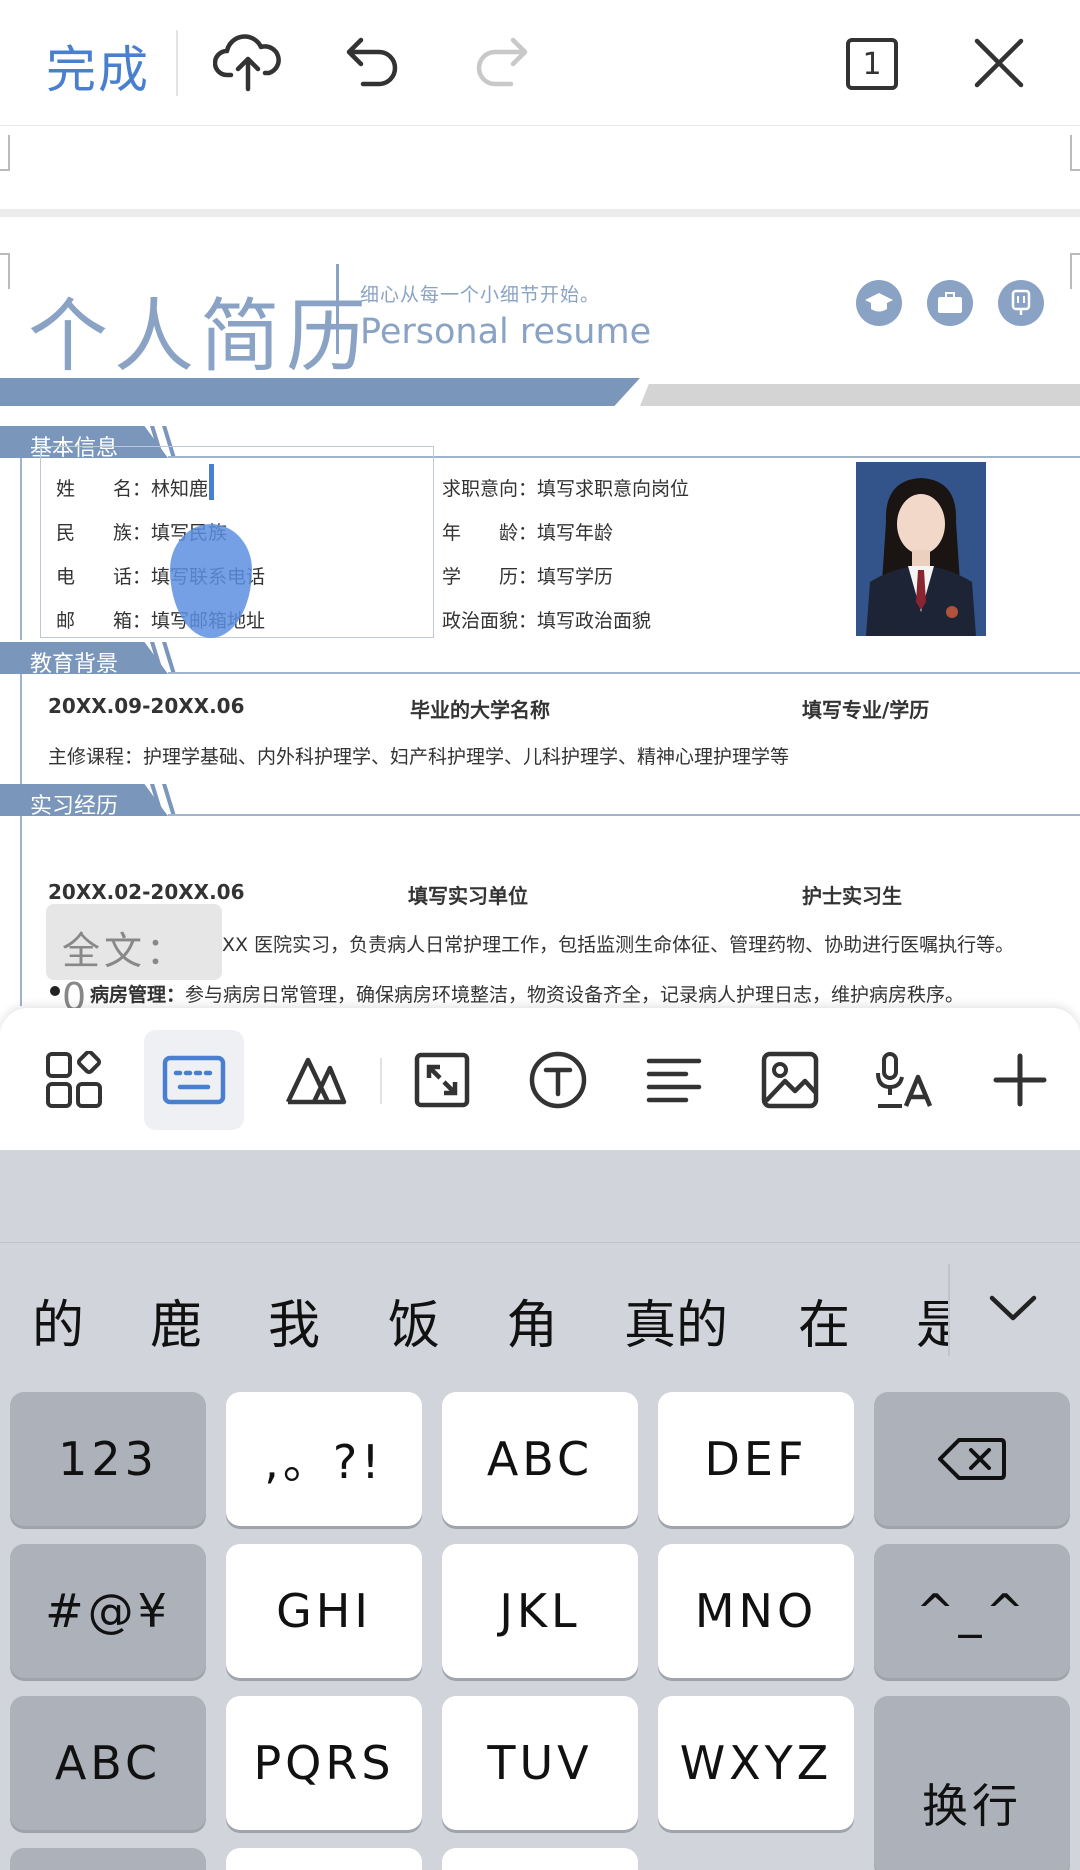 This screenshot has height=1870, width=1080. What do you see at coordinates (414, 1320) in the screenshot?
I see `candidate-word: 饭` at bounding box center [414, 1320].